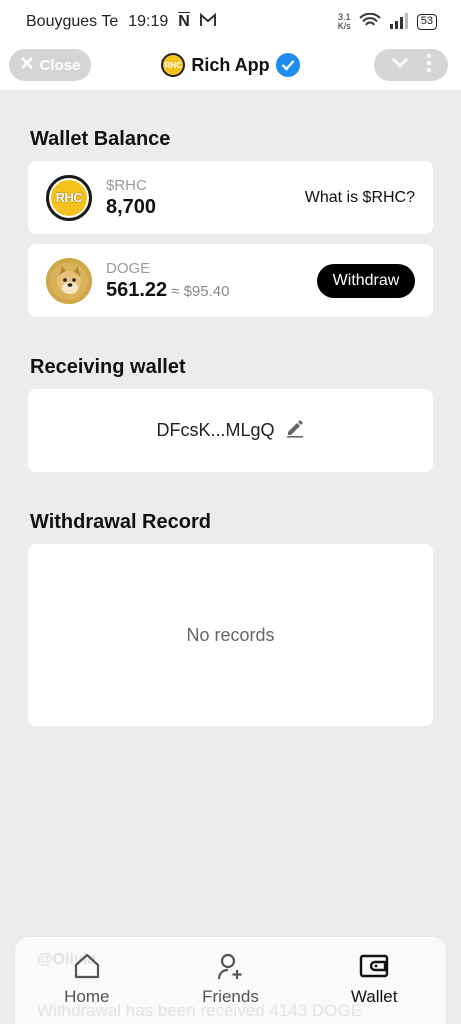 The image size is (461, 1024). What do you see at coordinates (374, 966) in the screenshot?
I see `wallet-icon` at bounding box center [374, 966].